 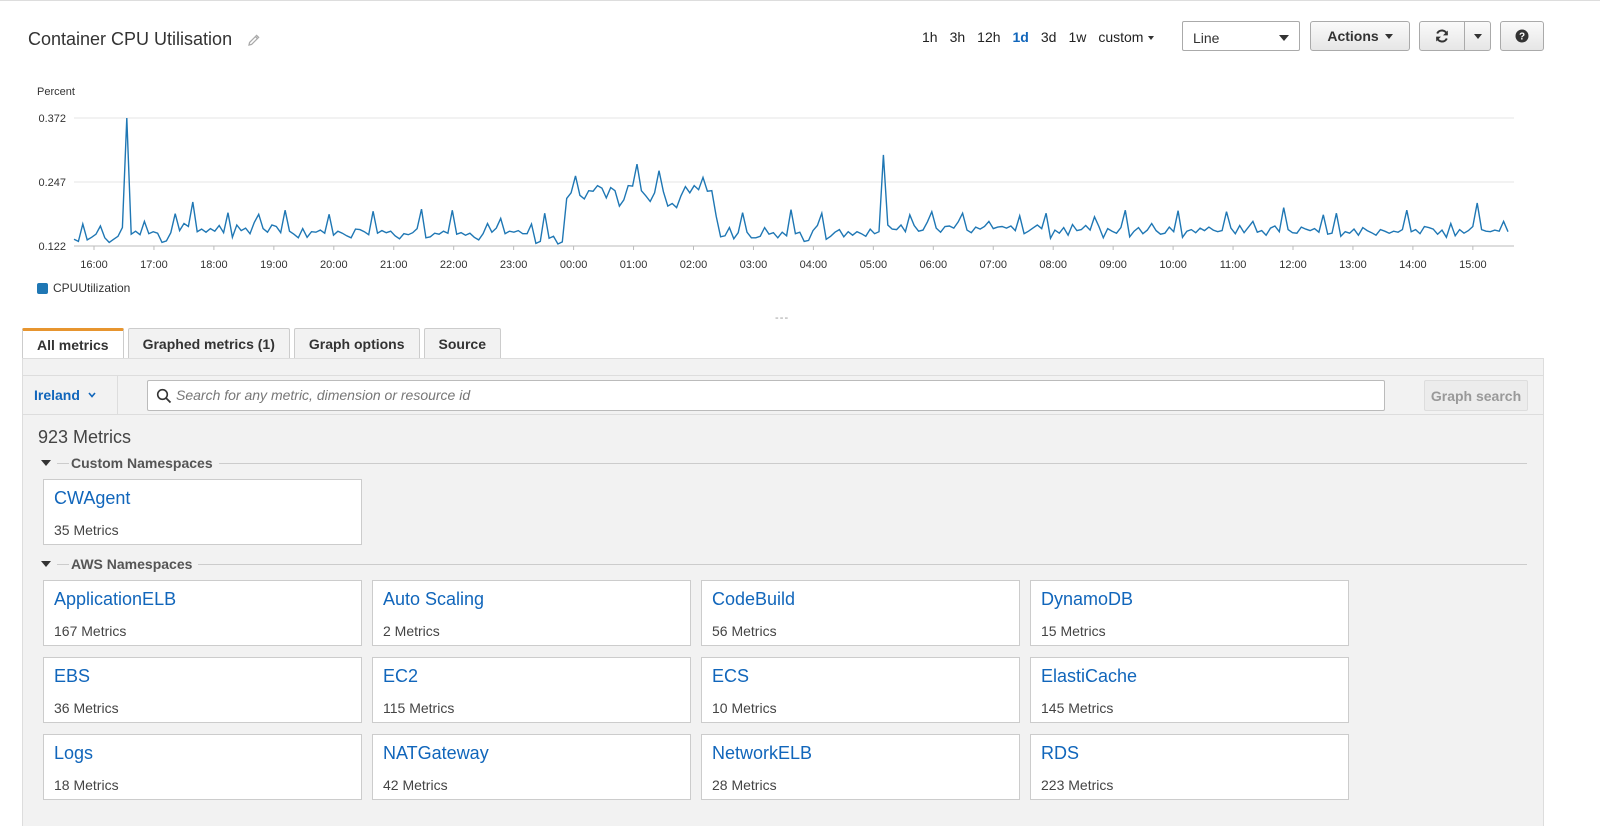 I want to click on x-tick-label: 02:00, so click(x=694, y=265).